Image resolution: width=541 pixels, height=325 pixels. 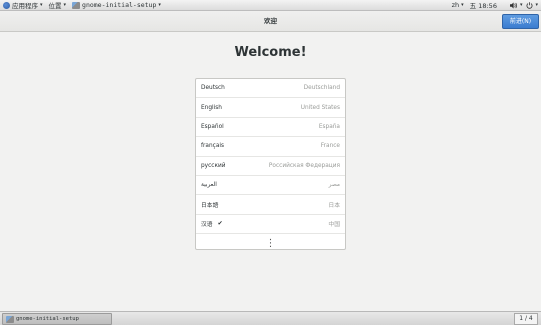 I want to click on language-region: France, so click(x=330, y=146).